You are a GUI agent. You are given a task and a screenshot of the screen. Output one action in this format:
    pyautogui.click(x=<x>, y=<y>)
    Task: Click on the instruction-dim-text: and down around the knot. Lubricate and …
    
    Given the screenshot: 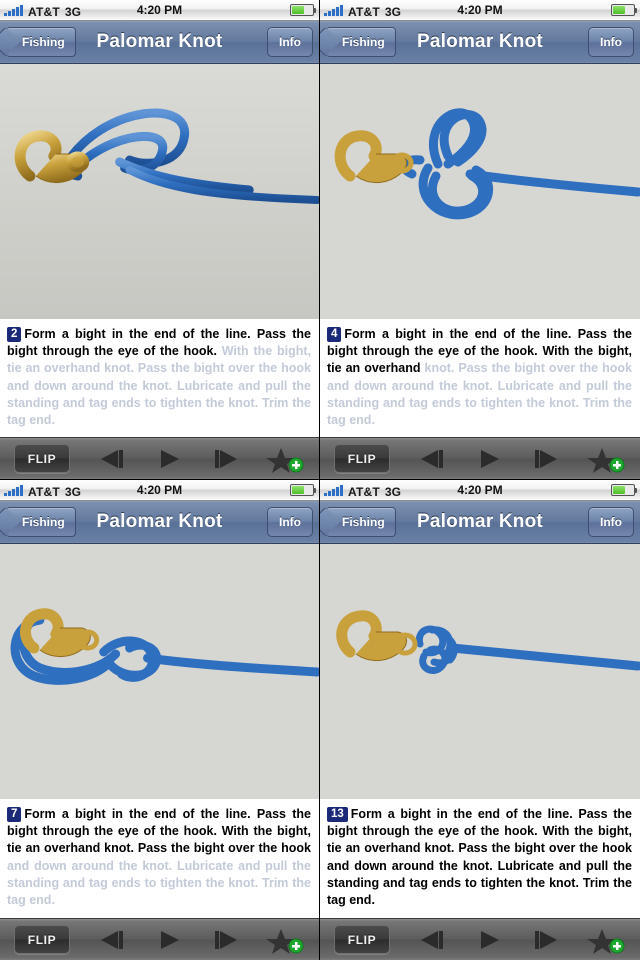 What is the action you would take?
    pyautogui.click(x=159, y=883)
    